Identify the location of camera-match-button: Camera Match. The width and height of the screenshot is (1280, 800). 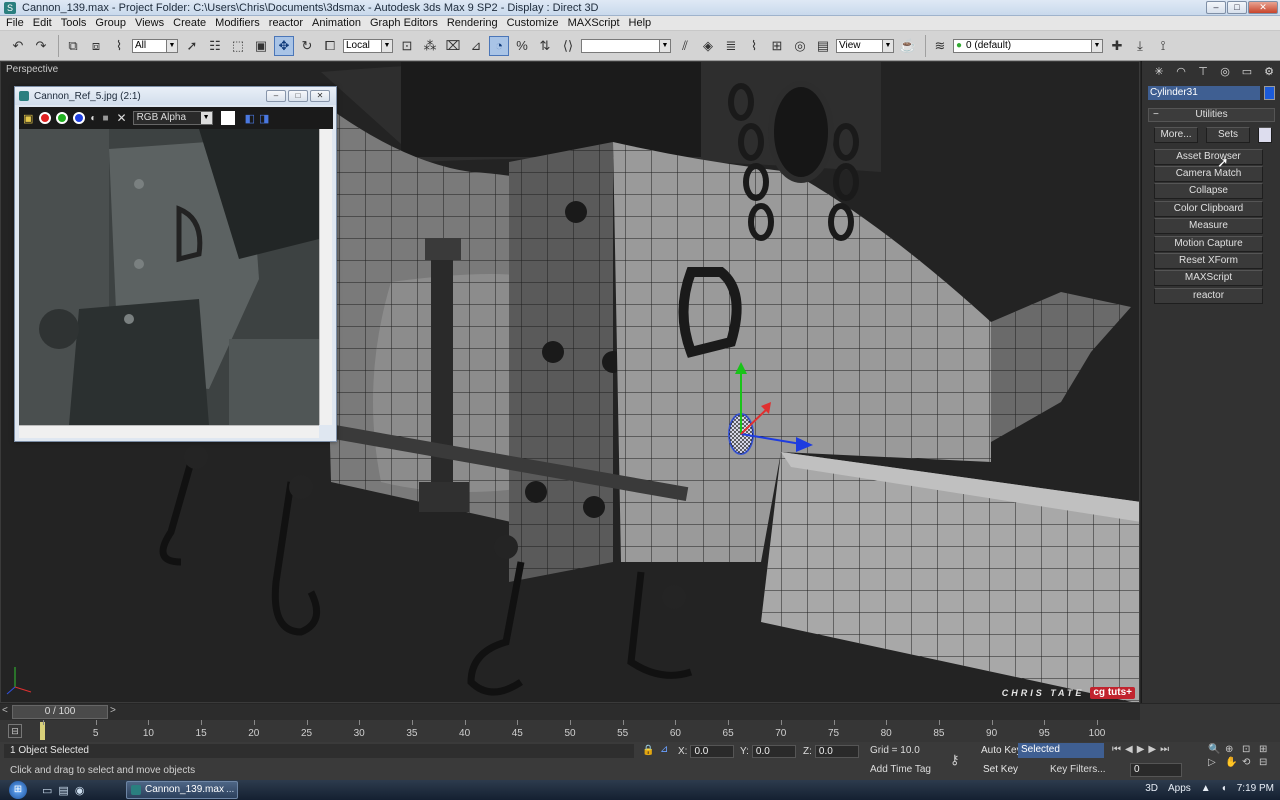
(1208, 174).